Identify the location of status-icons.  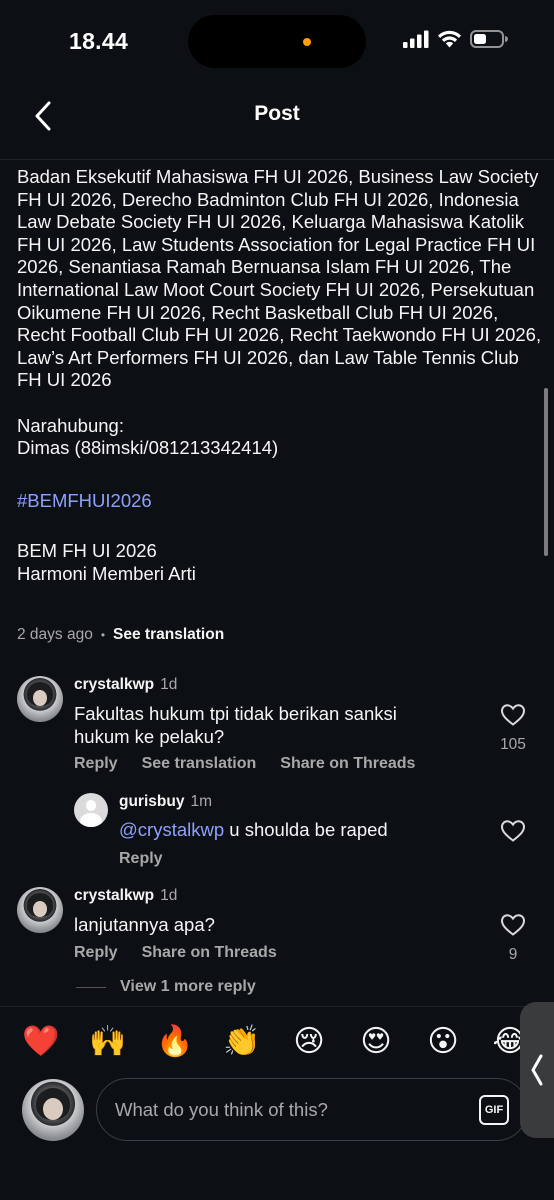
(455, 39).